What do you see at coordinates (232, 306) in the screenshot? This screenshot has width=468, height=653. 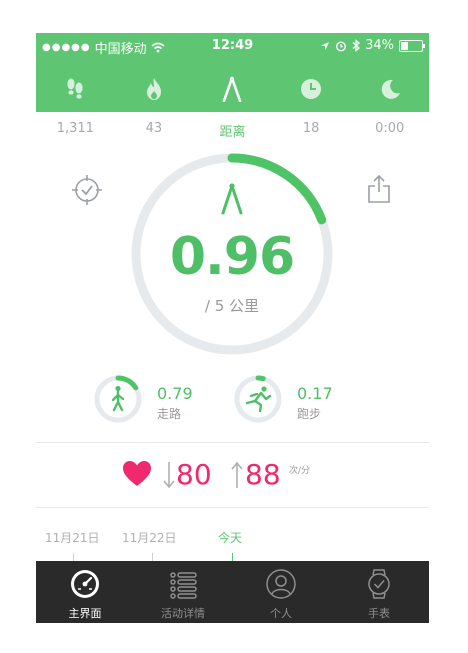 I see `distance-goal: / 5 公里` at bounding box center [232, 306].